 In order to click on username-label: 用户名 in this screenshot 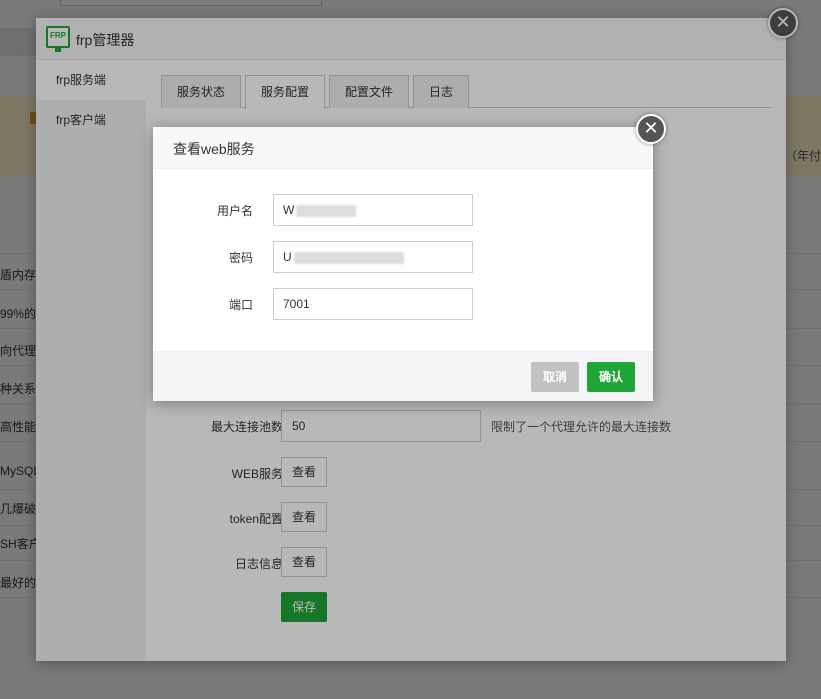, I will do `click(234, 211)`.